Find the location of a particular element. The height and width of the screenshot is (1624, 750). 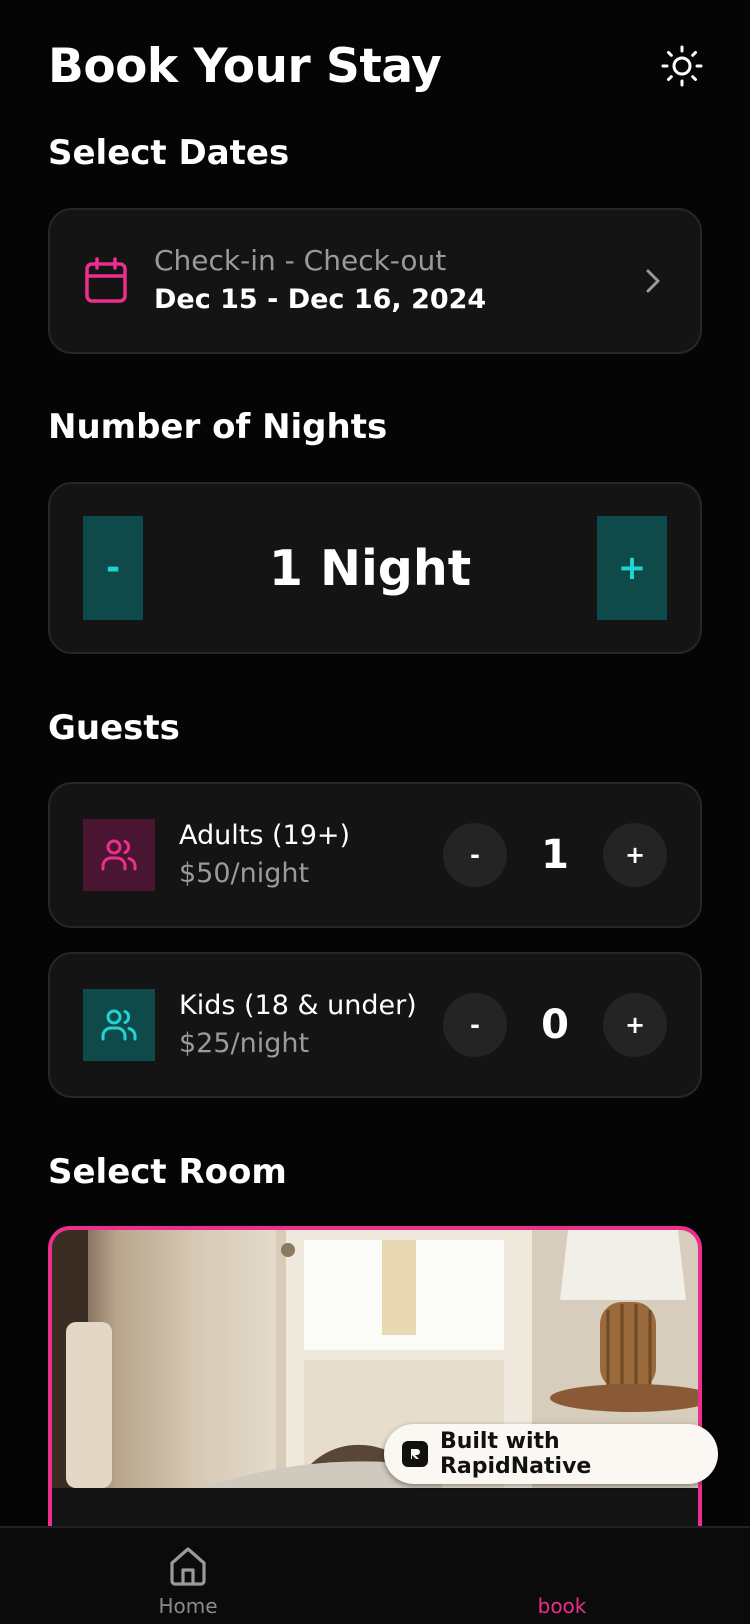

tab-bar: Home book is located at coordinates (375, 1575).